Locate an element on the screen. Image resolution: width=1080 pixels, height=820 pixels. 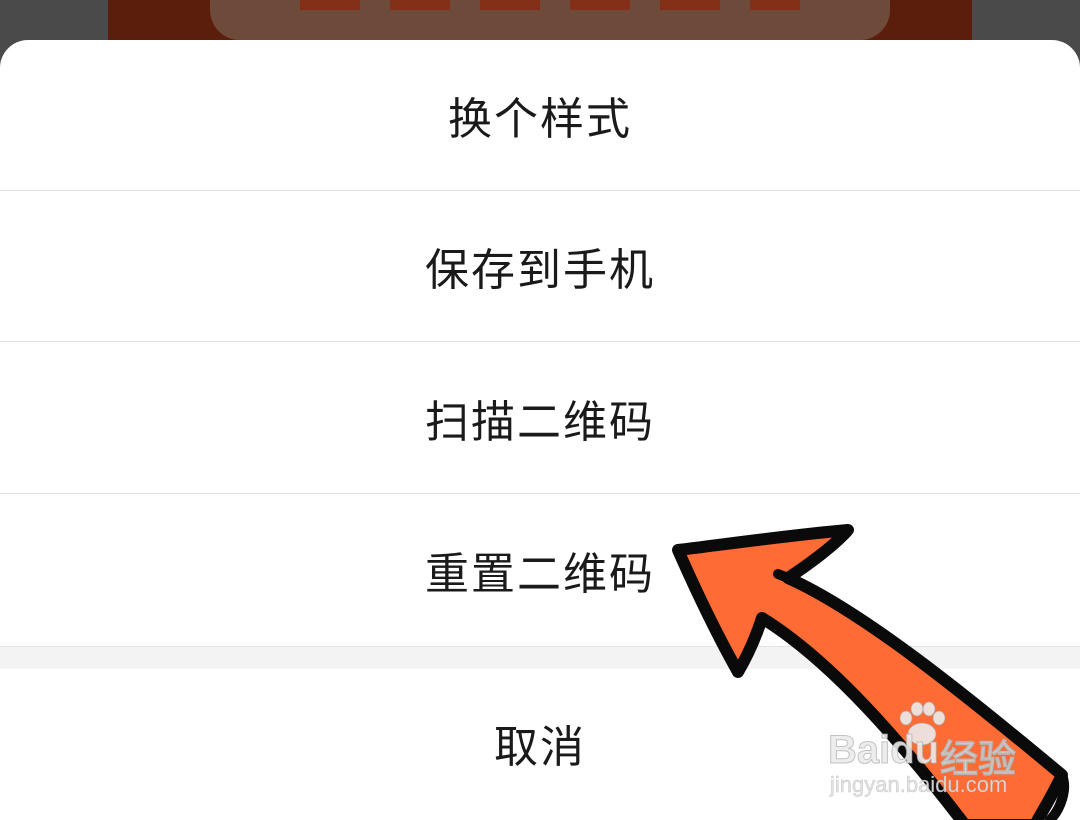
background-image-text is located at coordinates (550, 5).